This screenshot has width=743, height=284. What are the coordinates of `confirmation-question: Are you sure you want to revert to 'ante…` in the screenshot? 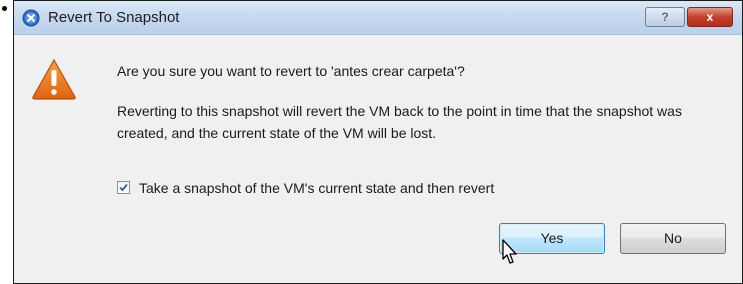 It's located at (291, 71).